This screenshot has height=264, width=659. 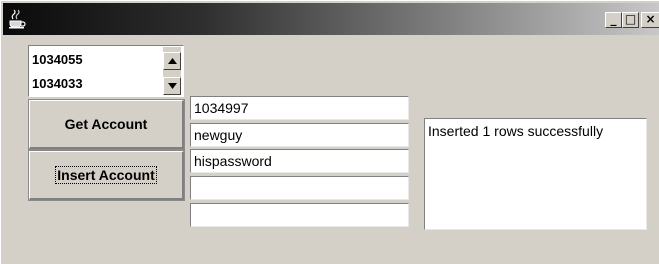 I want to click on get-account-button: Get Account, so click(x=106, y=124).